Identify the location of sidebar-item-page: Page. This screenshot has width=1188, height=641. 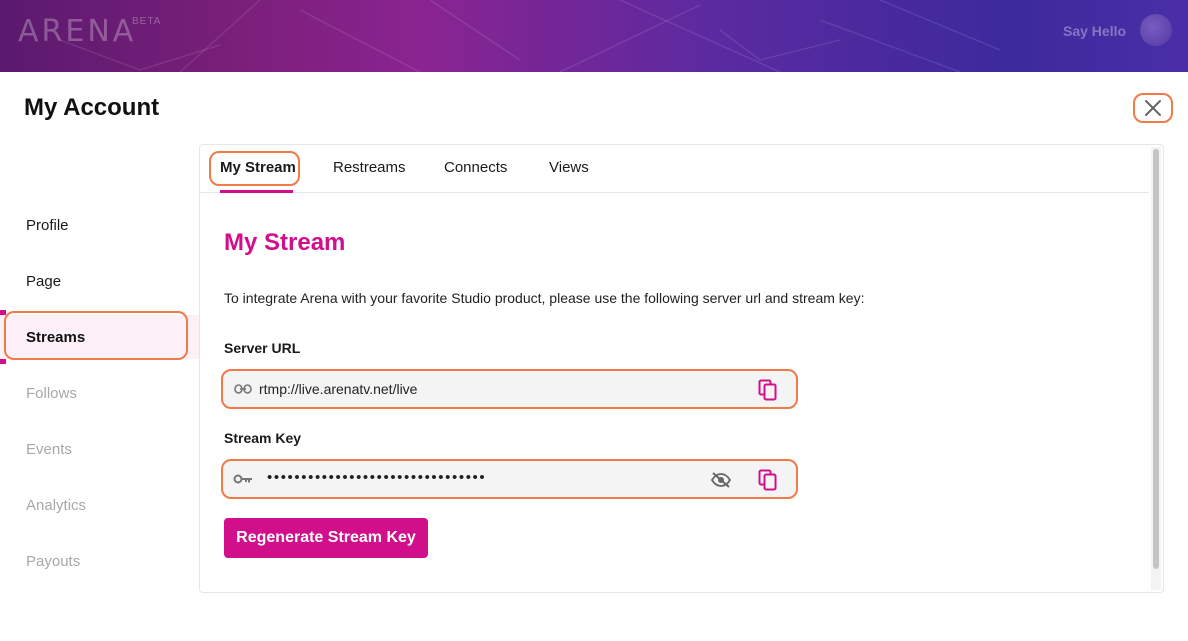
(99, 281).